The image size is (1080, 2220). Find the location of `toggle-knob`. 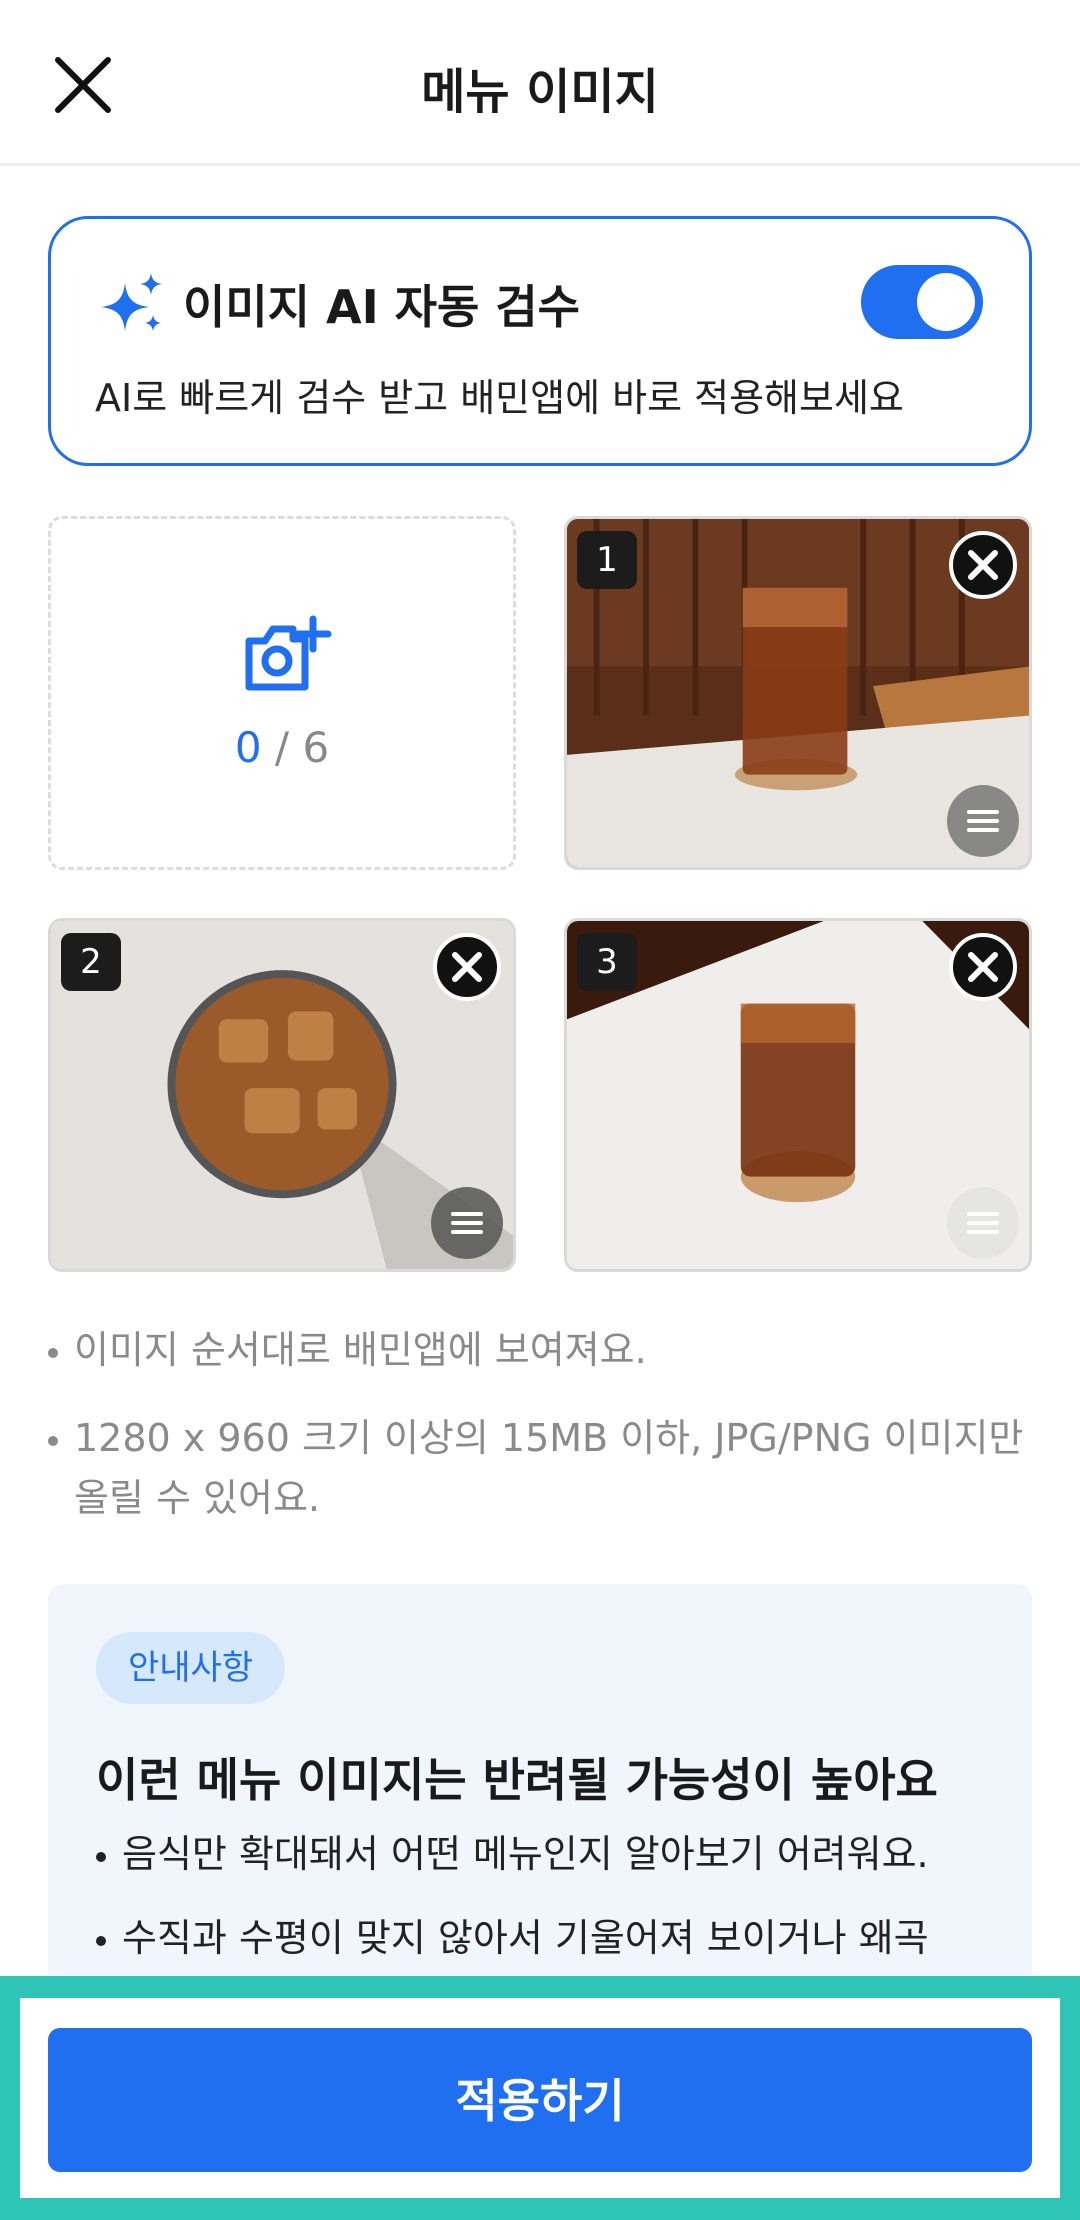

toggle-knob is located at coordinates (946, 302).